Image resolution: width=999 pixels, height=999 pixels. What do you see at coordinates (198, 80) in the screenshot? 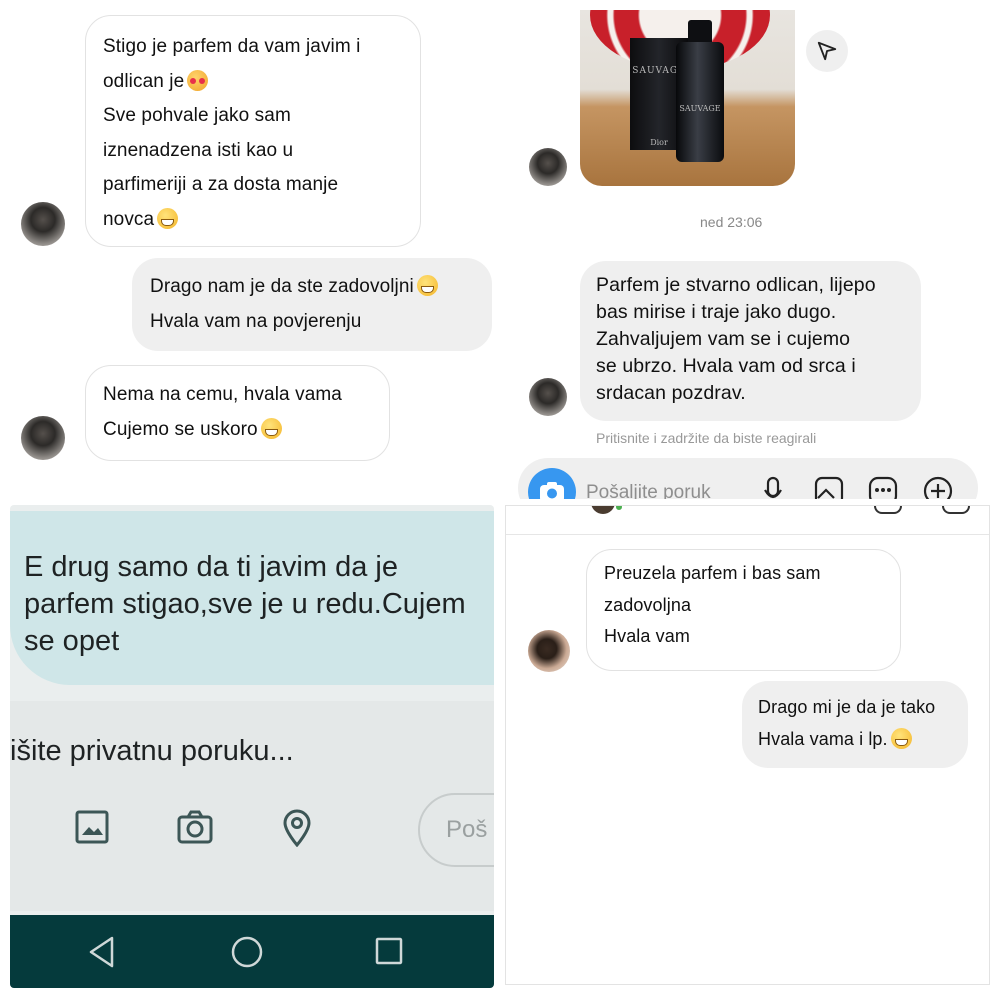
I see `smiling-face-with-hearts-icon` at bounding box center [198, 80].